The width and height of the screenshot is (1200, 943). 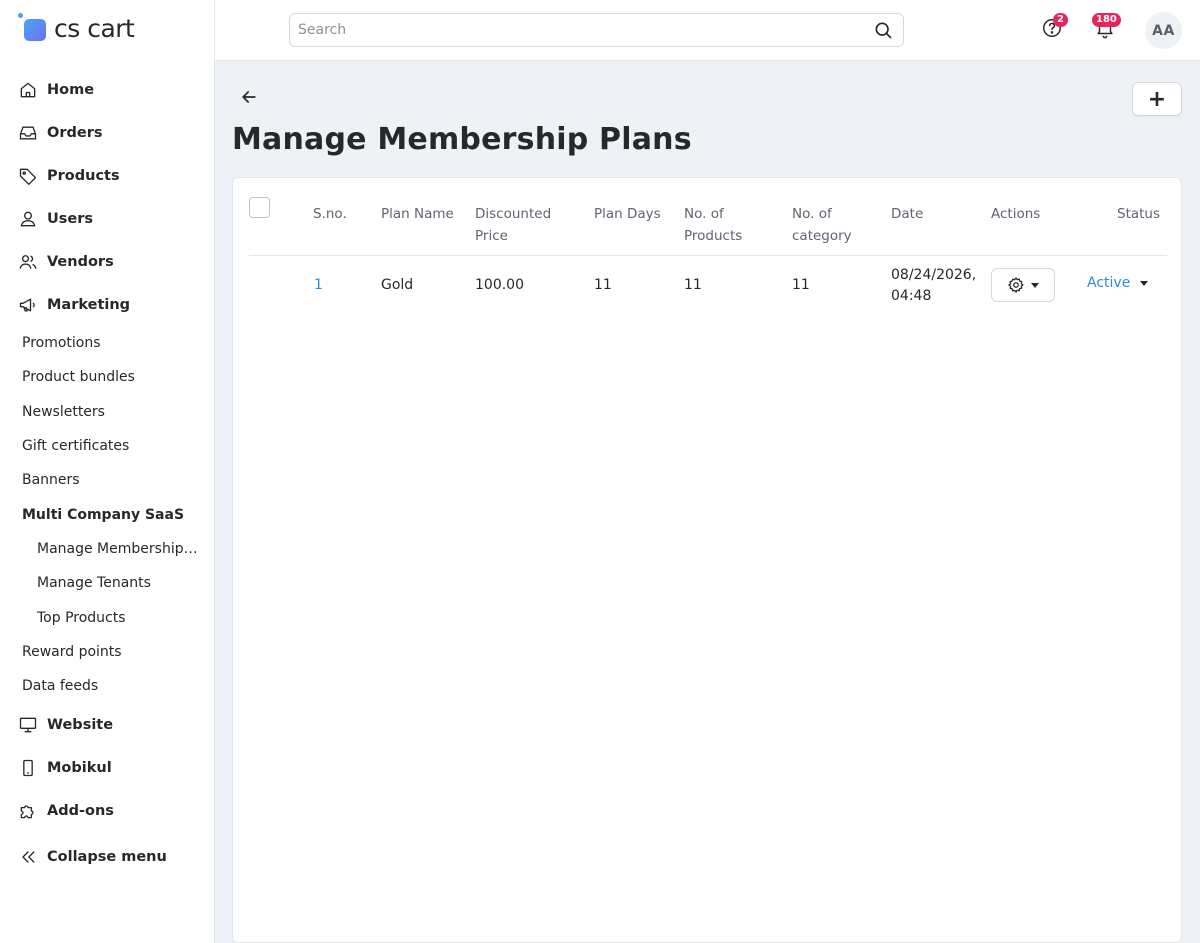 What do you see at coordinates (80, 810) in the screenshot?
I see `sidebar-item-label: Add-ons` at bounding box center [80, 810].